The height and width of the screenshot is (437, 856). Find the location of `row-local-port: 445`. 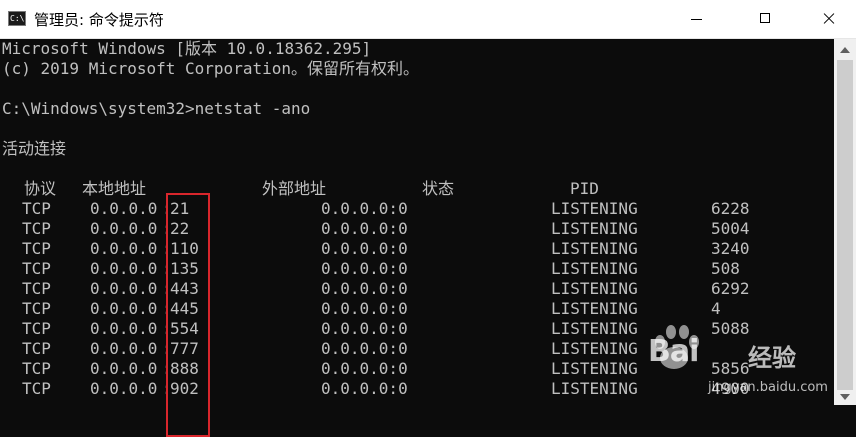

row-local-port: 445 is located at coordinates (184, 308).